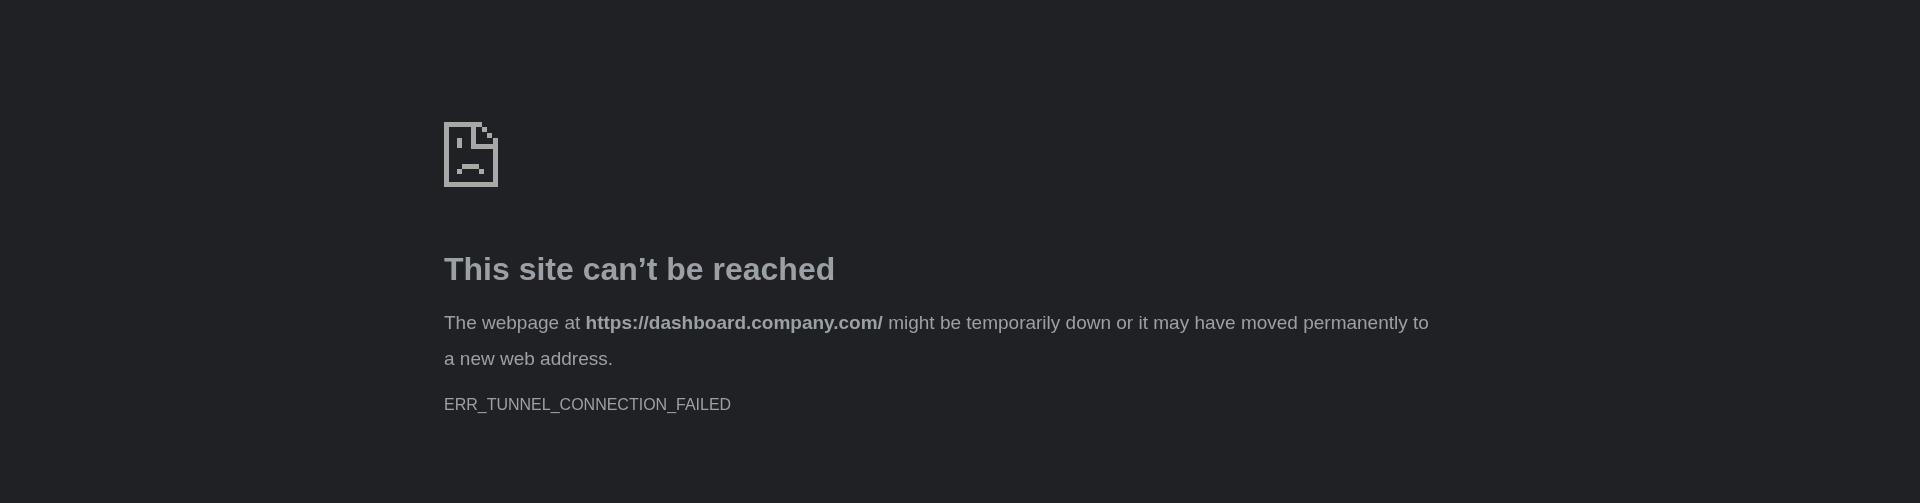 Image resolution: width=1920 pixels, height=503 pixels. What do you see at coordinates (588, 405) in the screenshot?
I see `error-code: ERR_TUNNEL_CONNECTION_FAILED` at bounding box center [588, 405].